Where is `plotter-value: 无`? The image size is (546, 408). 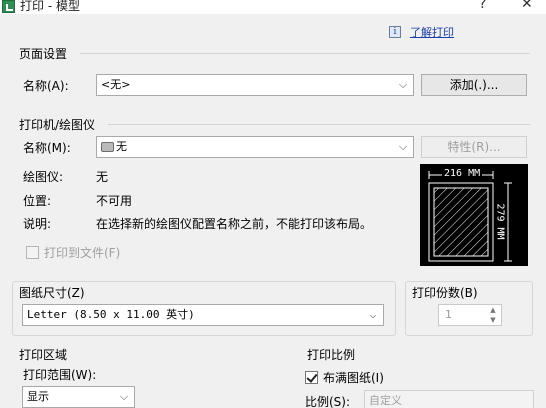
plotter-value: 无 is located at coordinates (102, 177).